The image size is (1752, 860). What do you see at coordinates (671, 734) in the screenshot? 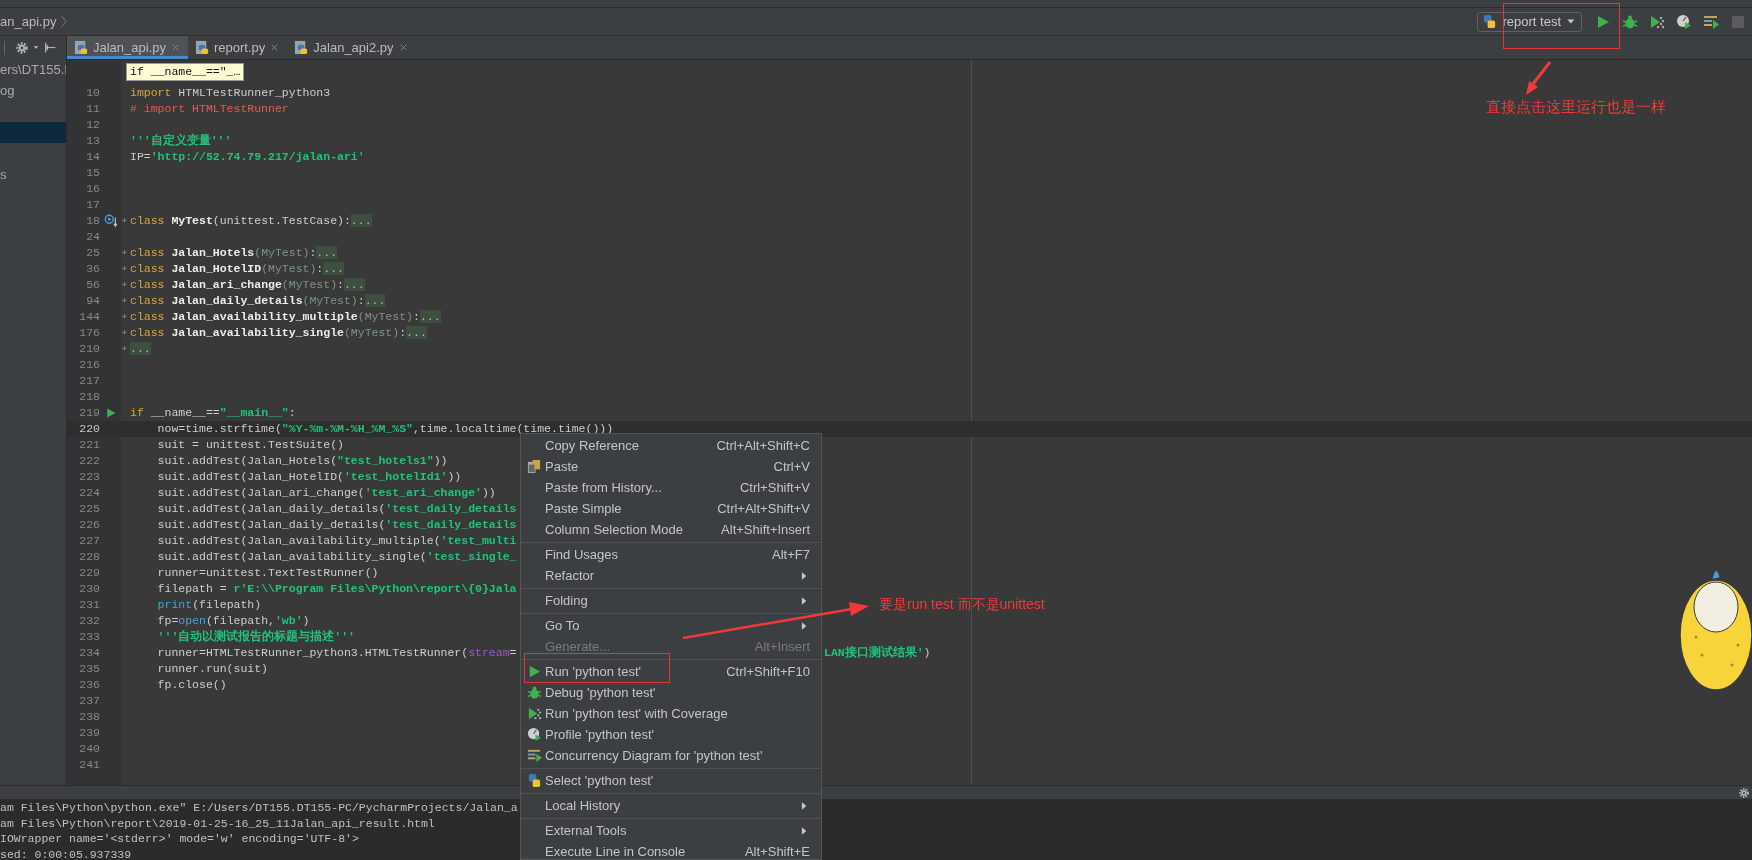
I see `menu-item: Profile 'python test'` at bounding box center [671, 734].